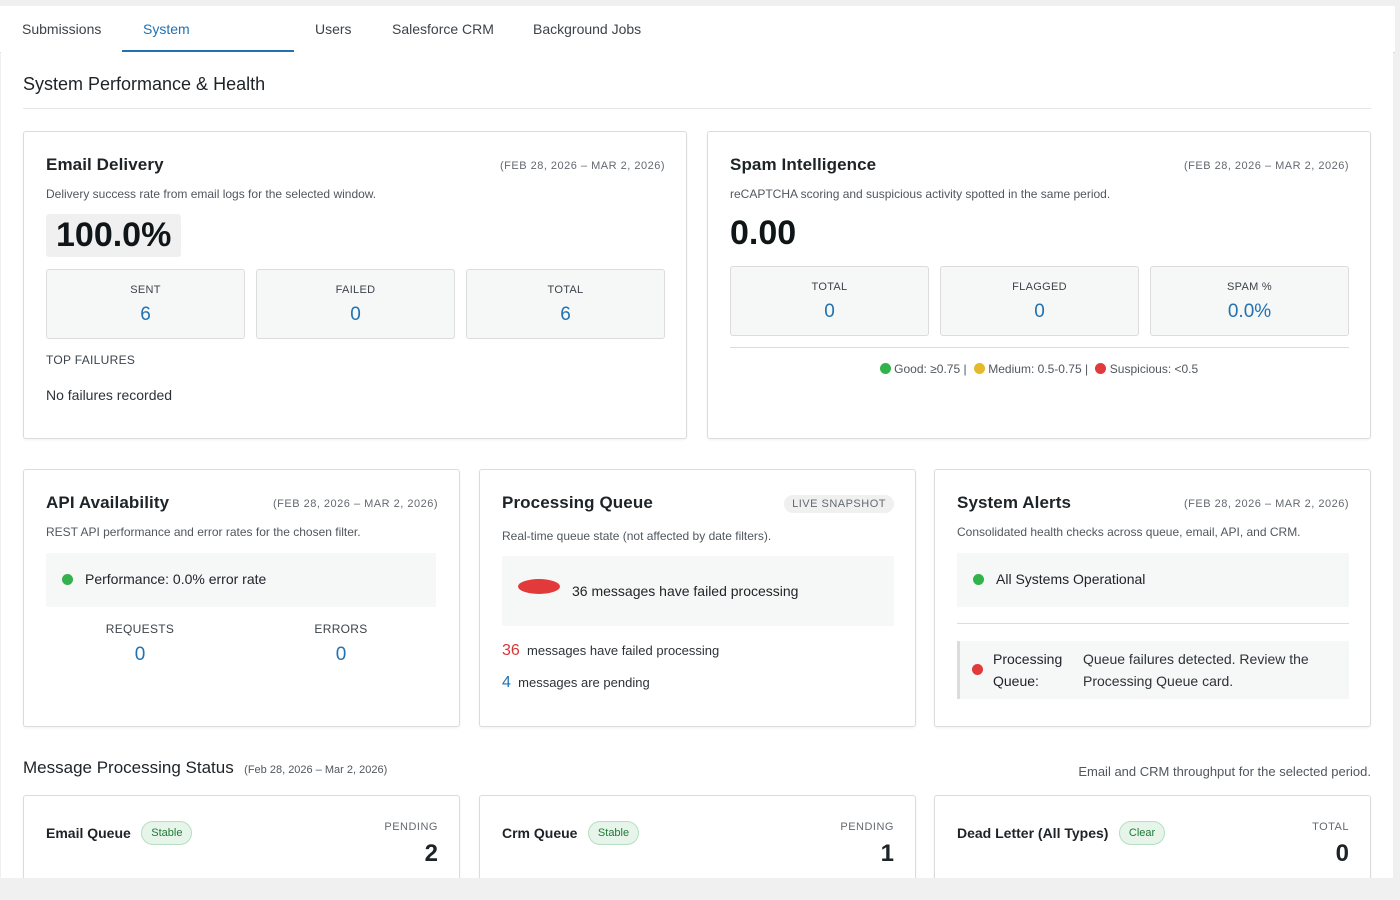  Describe the element at coordinates (587, 29) in the screenshot. I see `tab-background-jobs: Background Jobs` at that location.